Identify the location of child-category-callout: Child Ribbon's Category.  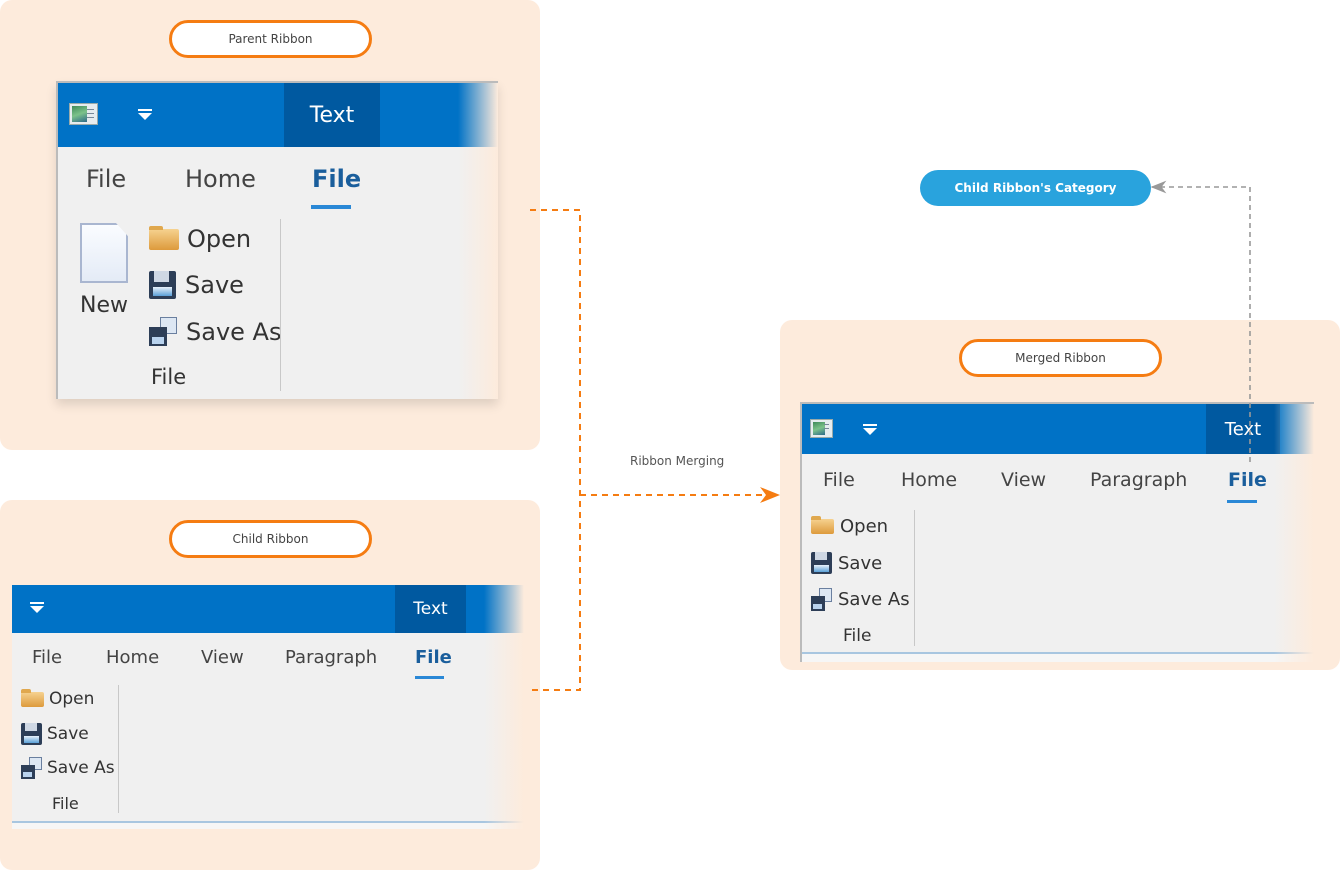
(1035, 188).